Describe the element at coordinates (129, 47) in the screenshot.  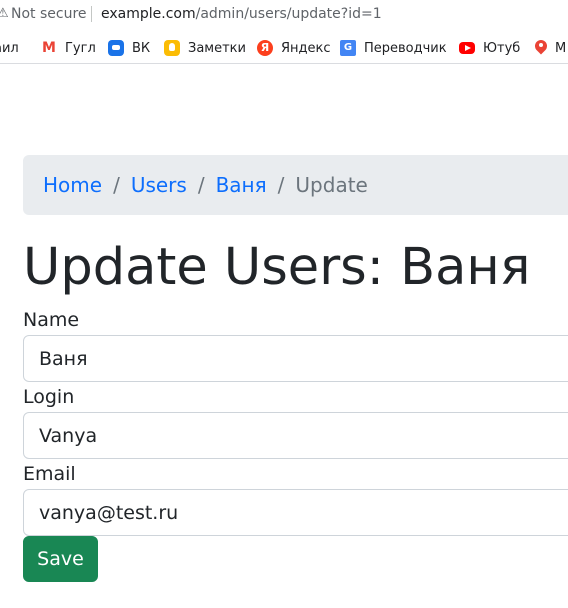
I see `bookmark-vk: ВК` at that location.